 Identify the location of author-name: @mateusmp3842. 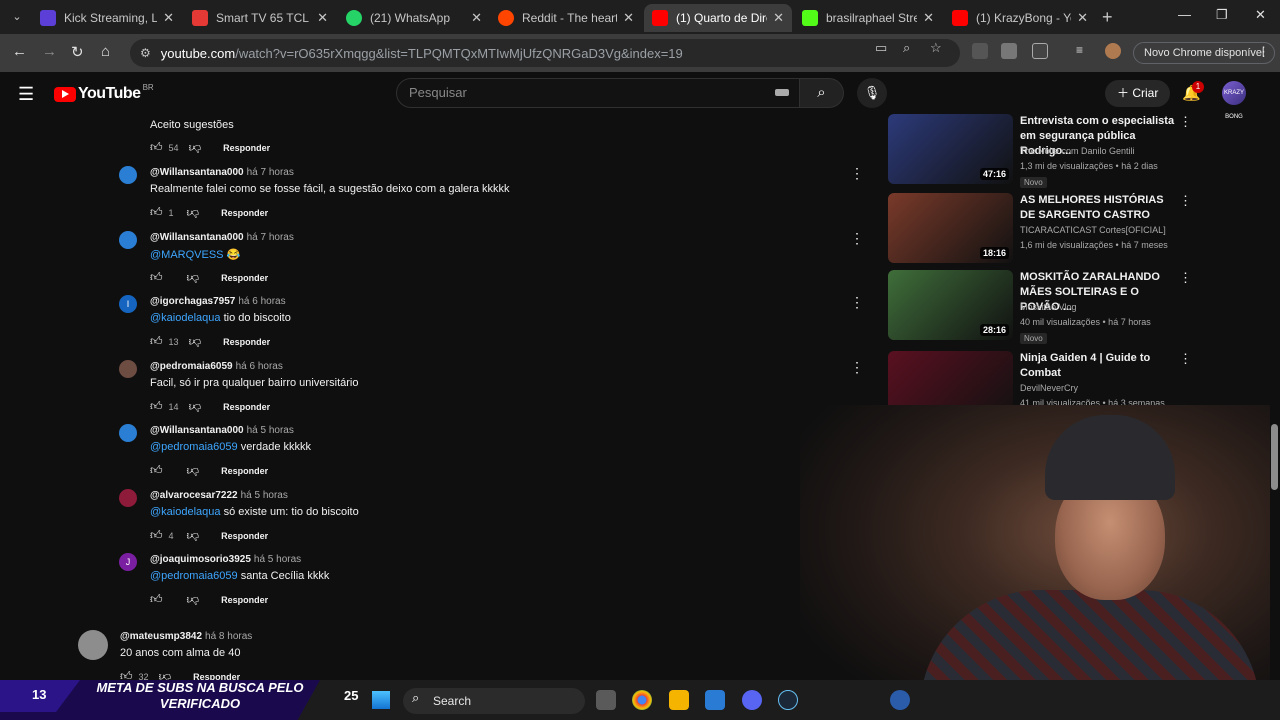
(161, 636).